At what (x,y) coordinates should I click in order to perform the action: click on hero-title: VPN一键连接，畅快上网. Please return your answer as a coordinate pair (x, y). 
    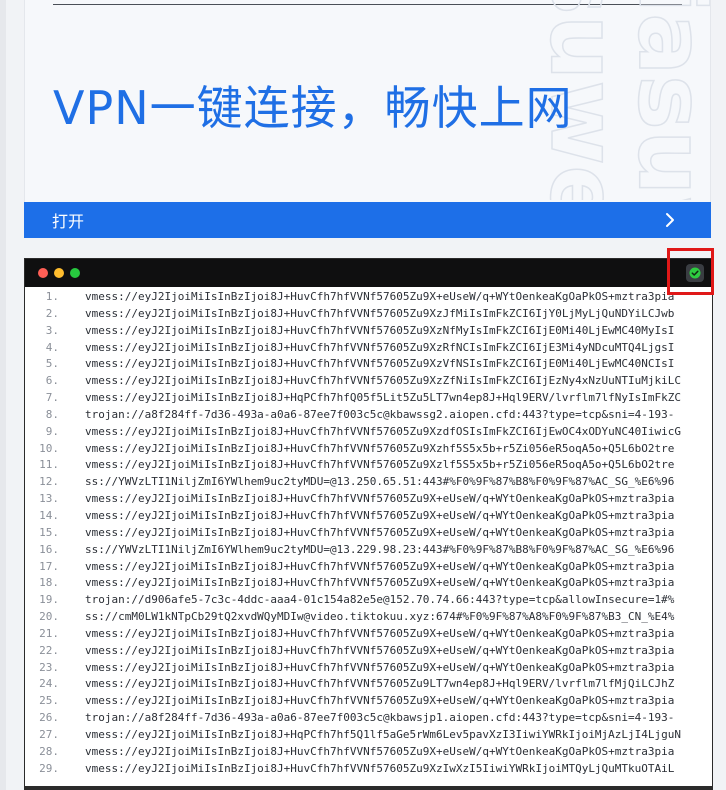
    Looking at the image, I should click on (313, 108).